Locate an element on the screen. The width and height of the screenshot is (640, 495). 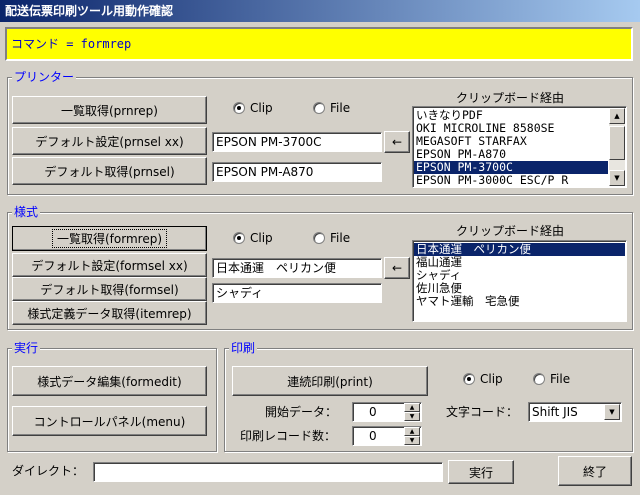
control-panel-button: コントロールパネル(menu) is located at coordinates (109, 421).